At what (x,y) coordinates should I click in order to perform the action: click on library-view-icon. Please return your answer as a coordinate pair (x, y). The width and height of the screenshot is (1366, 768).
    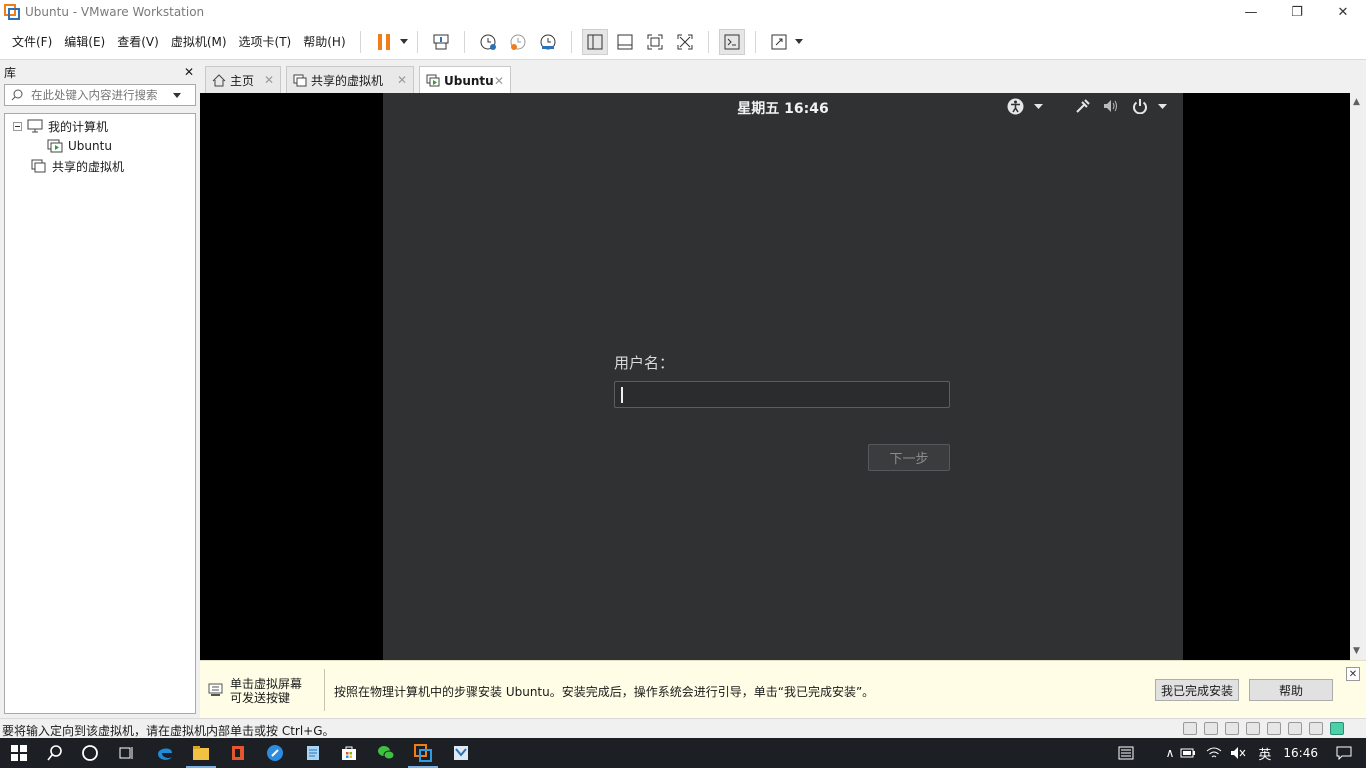
    Looking at the image, I should click on (595, 41).